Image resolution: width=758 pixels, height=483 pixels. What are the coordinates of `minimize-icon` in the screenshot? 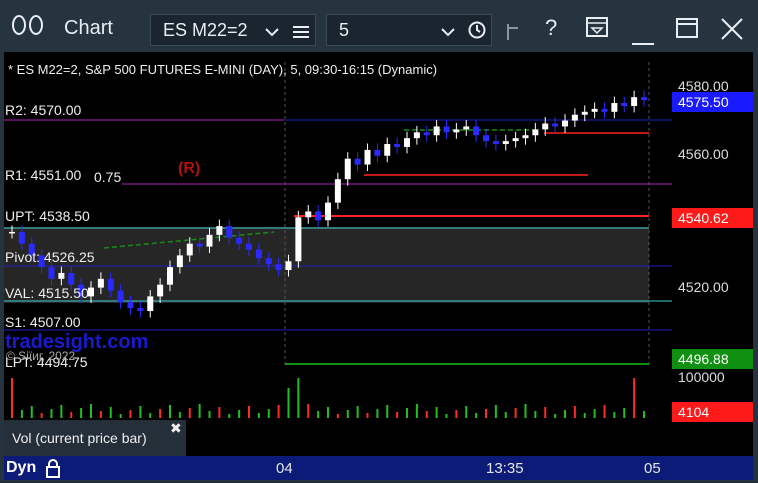 It's located at (643, 42).